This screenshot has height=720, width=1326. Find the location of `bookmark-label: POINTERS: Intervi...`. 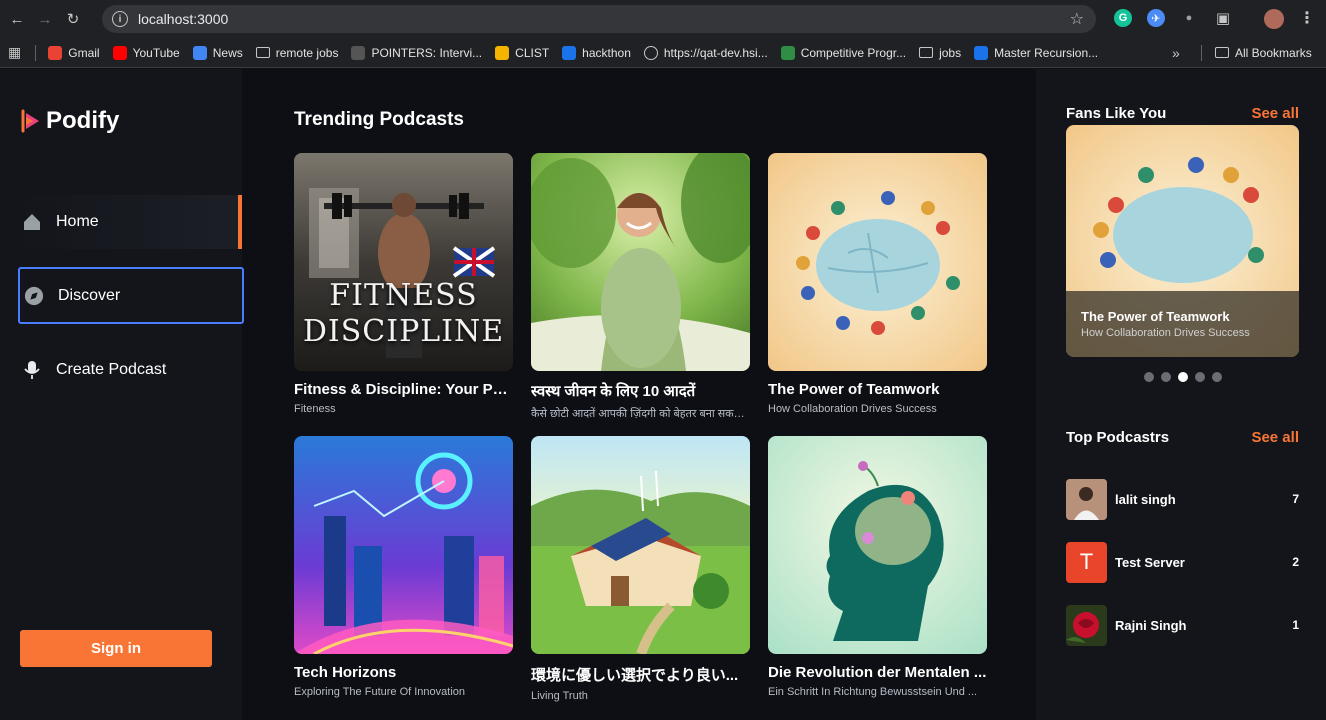

bookmark-label: POINTERS: Intervi... is located at coordinates (427, 52).